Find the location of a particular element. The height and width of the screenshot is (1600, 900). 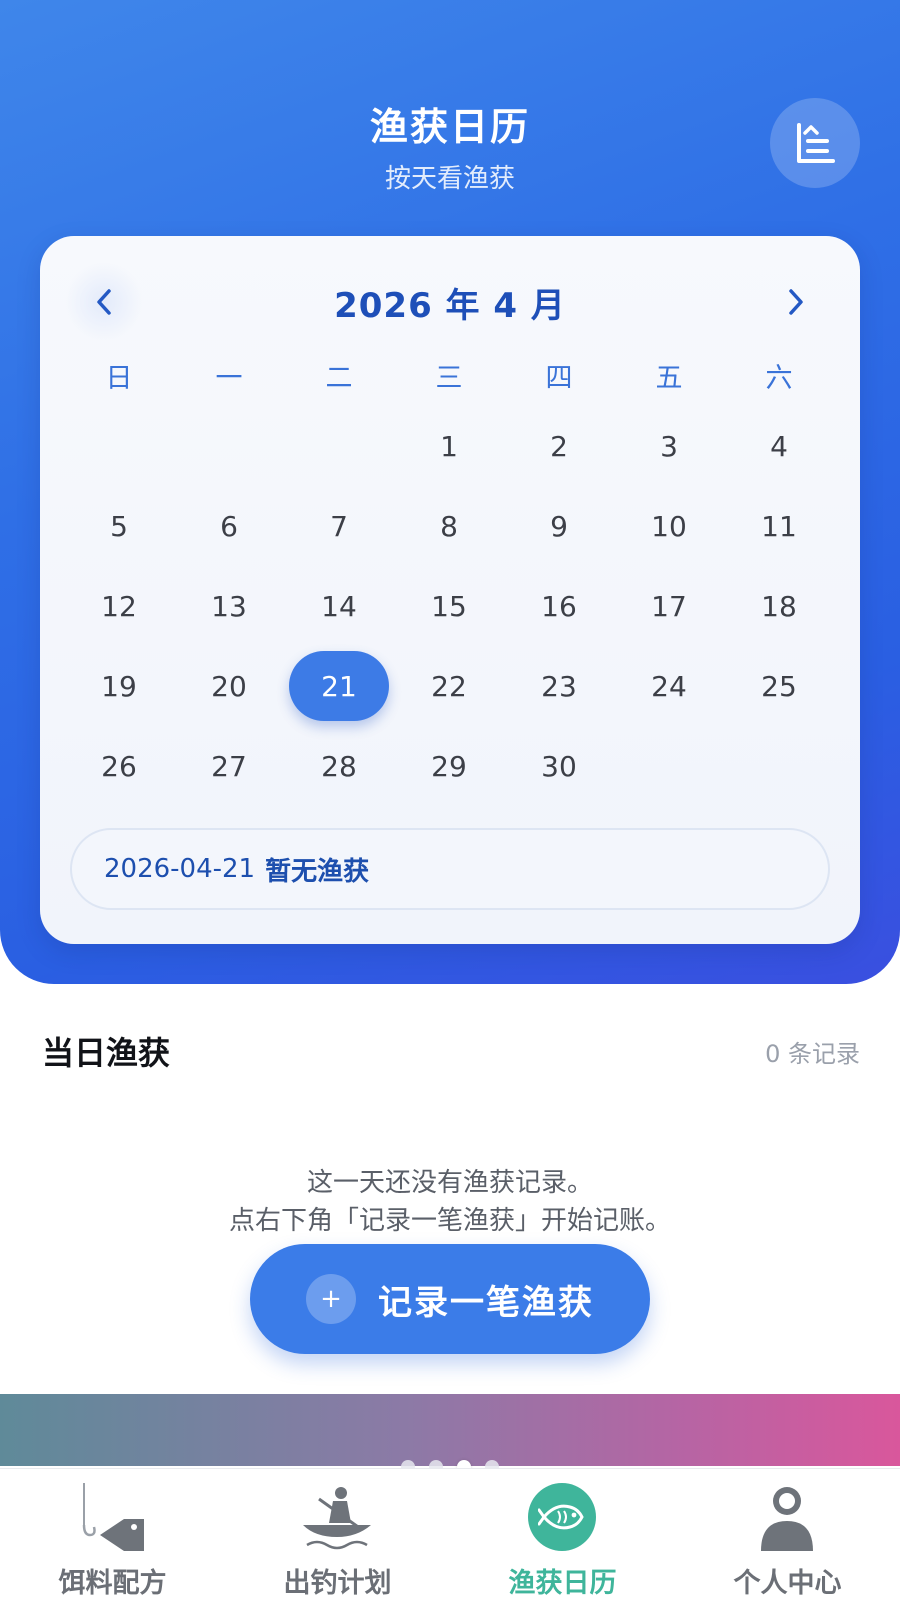

calendar-day: 10 is located at coordinates (669, 526).